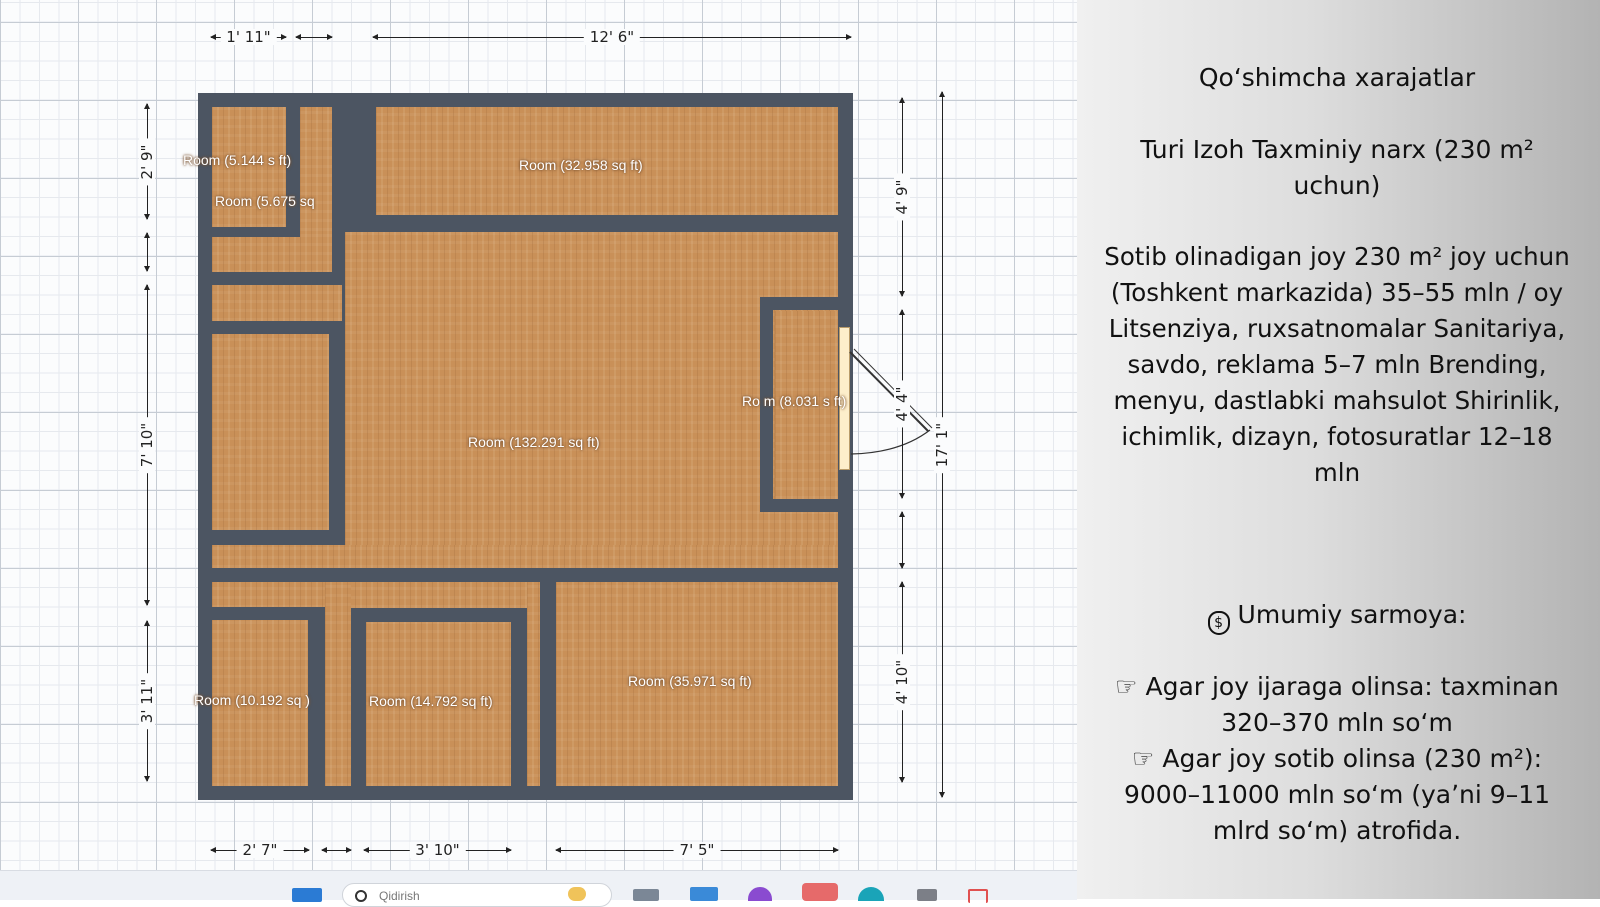 The image size is (1600, 907). What do you see at coordinates (927, 895) in the screenshot?
I see `game-icon` at bounding box center [927, 895].